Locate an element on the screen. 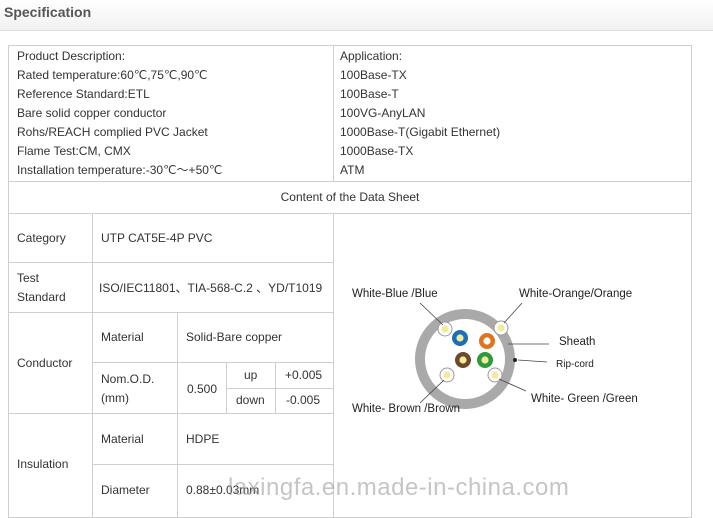 This screenshot has width=713, height=518. test-standard-label-cell: Test Standard is located at coordinates (50, 287).